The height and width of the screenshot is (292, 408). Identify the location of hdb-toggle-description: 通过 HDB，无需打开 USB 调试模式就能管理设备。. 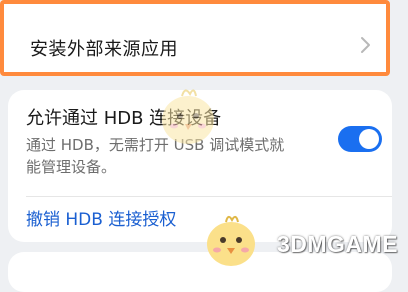
(155, 156).